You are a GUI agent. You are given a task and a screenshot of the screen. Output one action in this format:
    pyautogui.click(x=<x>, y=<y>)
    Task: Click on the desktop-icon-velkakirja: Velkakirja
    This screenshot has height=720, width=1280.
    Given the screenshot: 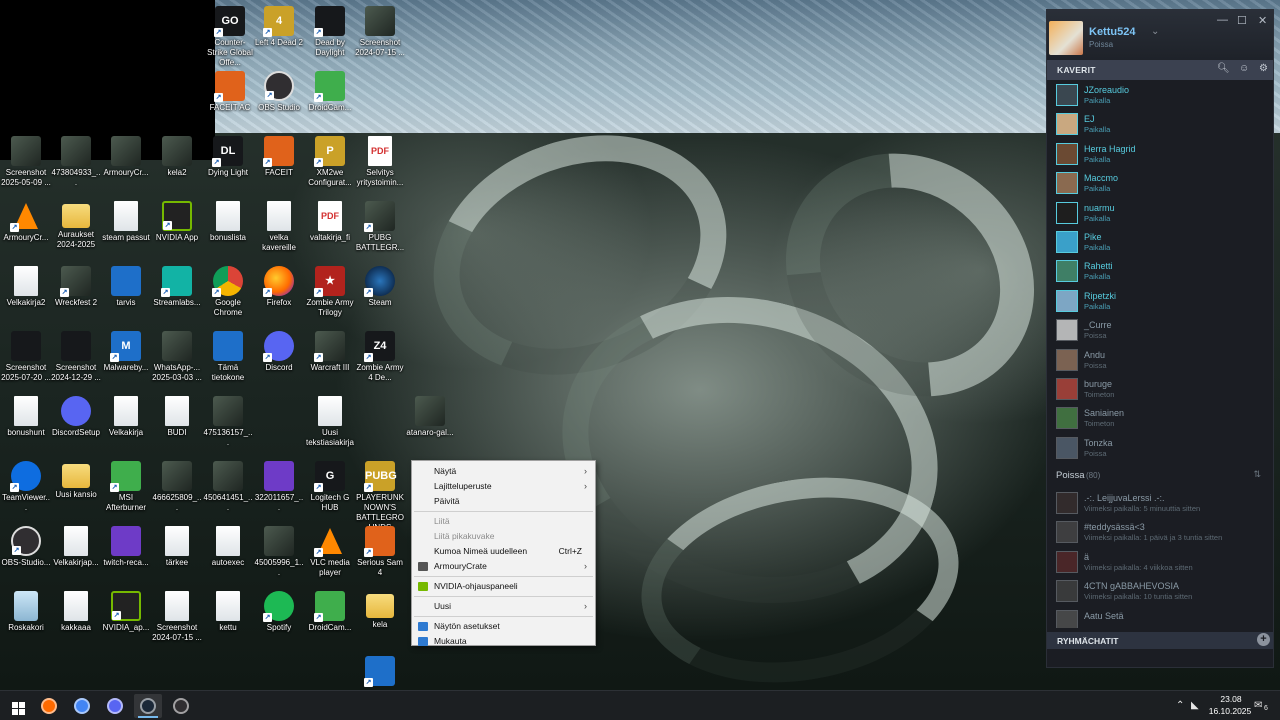 What is the action you would take?
    pyautogui.click(x=126, y=417)
    